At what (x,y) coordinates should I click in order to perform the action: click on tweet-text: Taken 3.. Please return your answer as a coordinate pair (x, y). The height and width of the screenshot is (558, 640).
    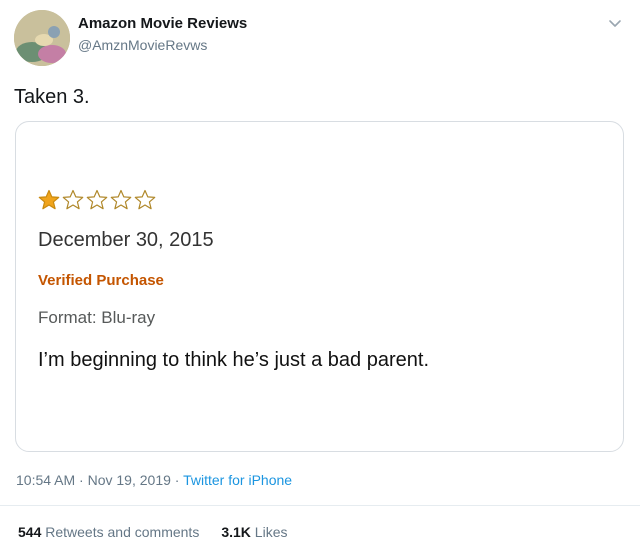
    Looking at the image, I should click on (52, 97).